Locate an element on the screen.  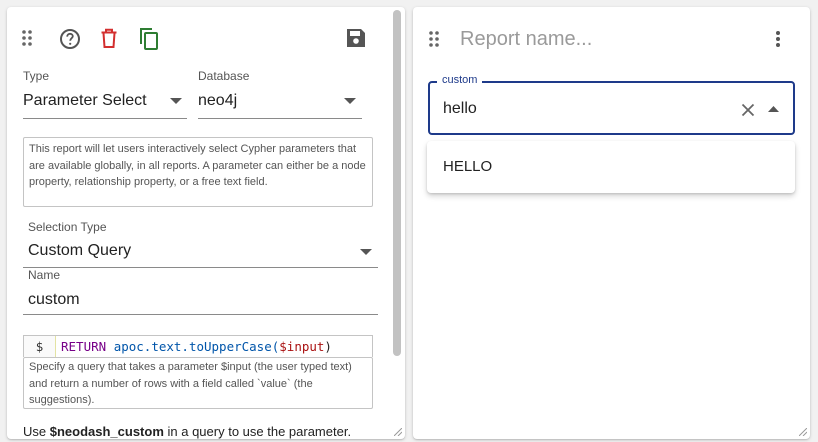
selection-type-underline is located at coordinates (200, 267).